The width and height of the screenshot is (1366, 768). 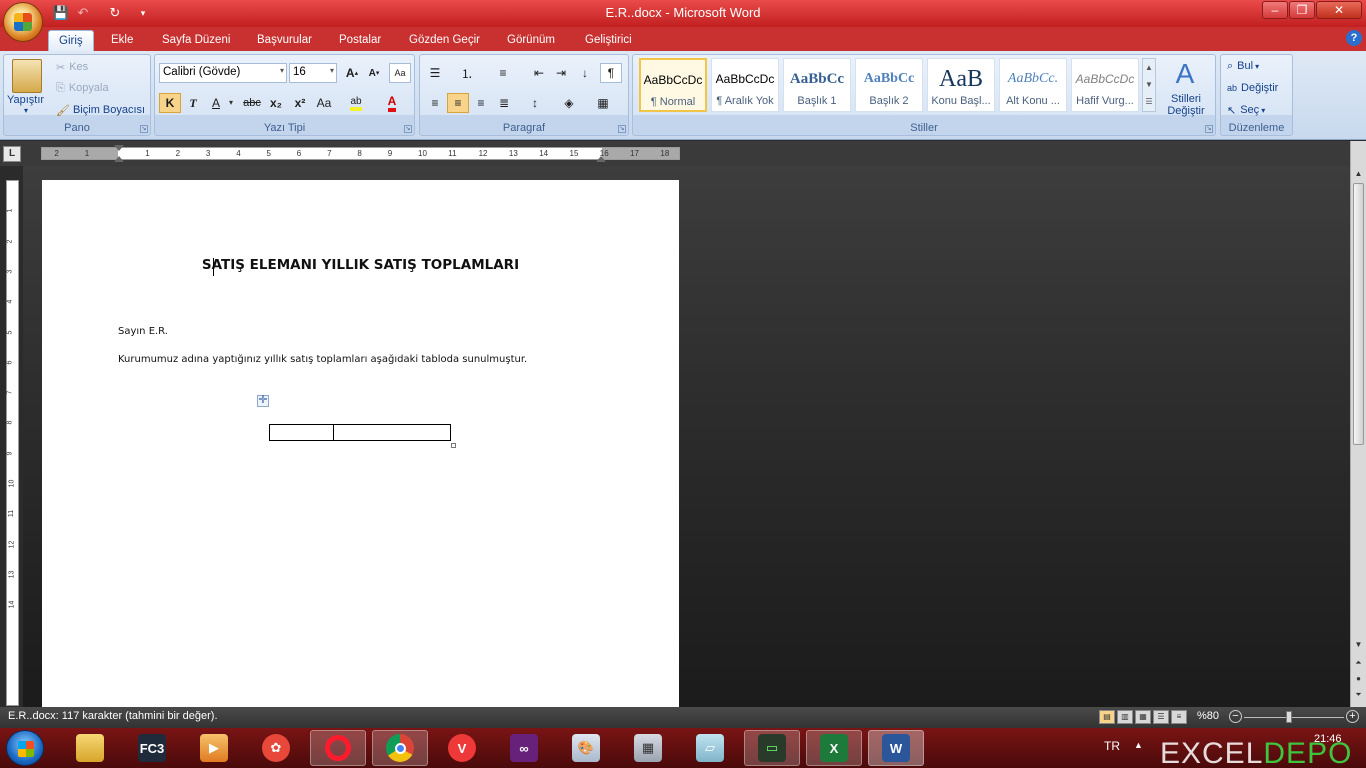 I want to click on document-table, so click(x=360, y=432).